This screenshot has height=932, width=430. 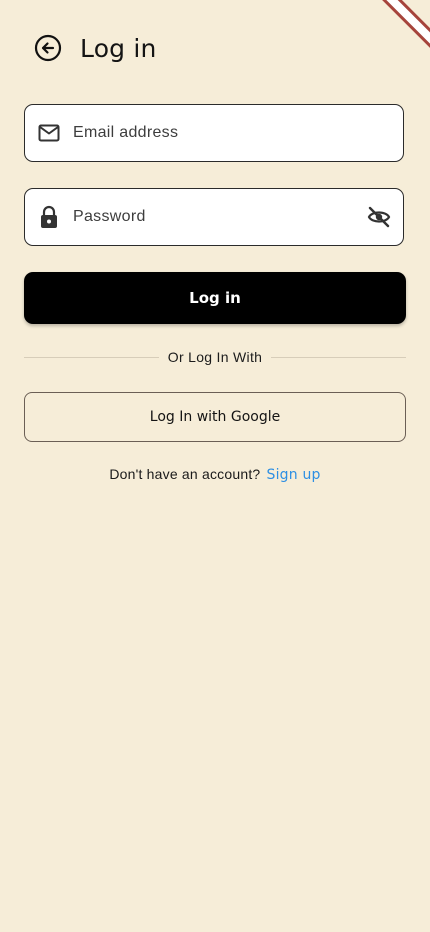 I want to click on header: Log in, so click(x=93, y=48).